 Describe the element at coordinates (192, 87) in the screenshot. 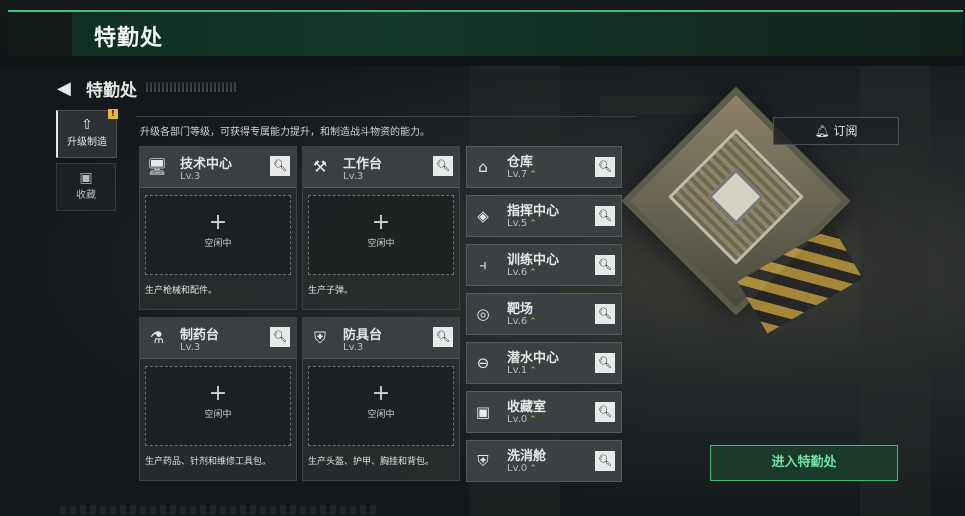

I see `title-decoration` at that location.